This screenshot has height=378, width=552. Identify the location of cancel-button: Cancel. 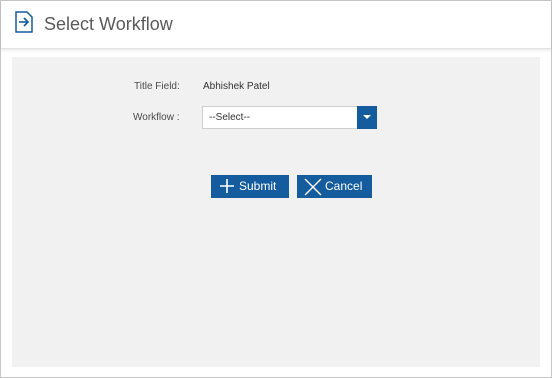
(334, 186).